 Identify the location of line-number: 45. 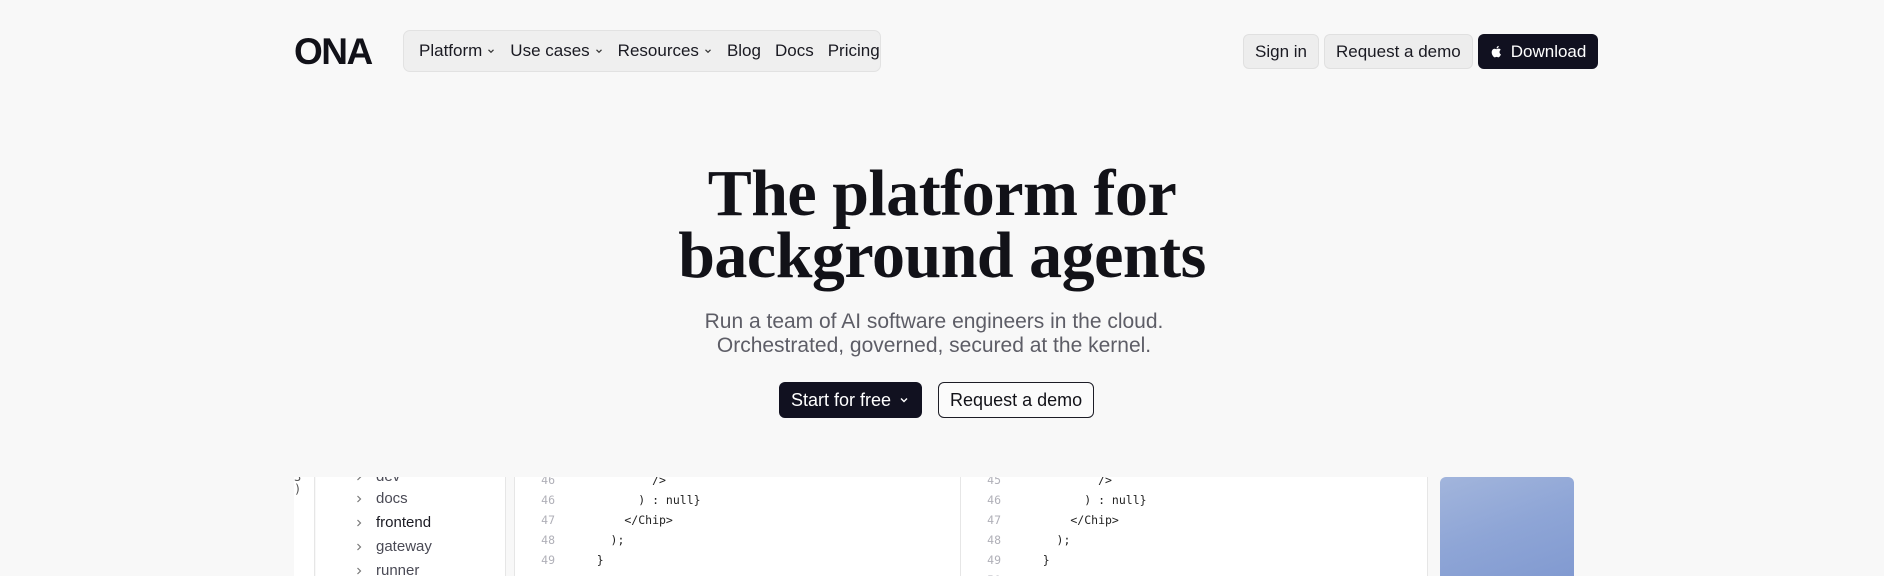
(994, 482).